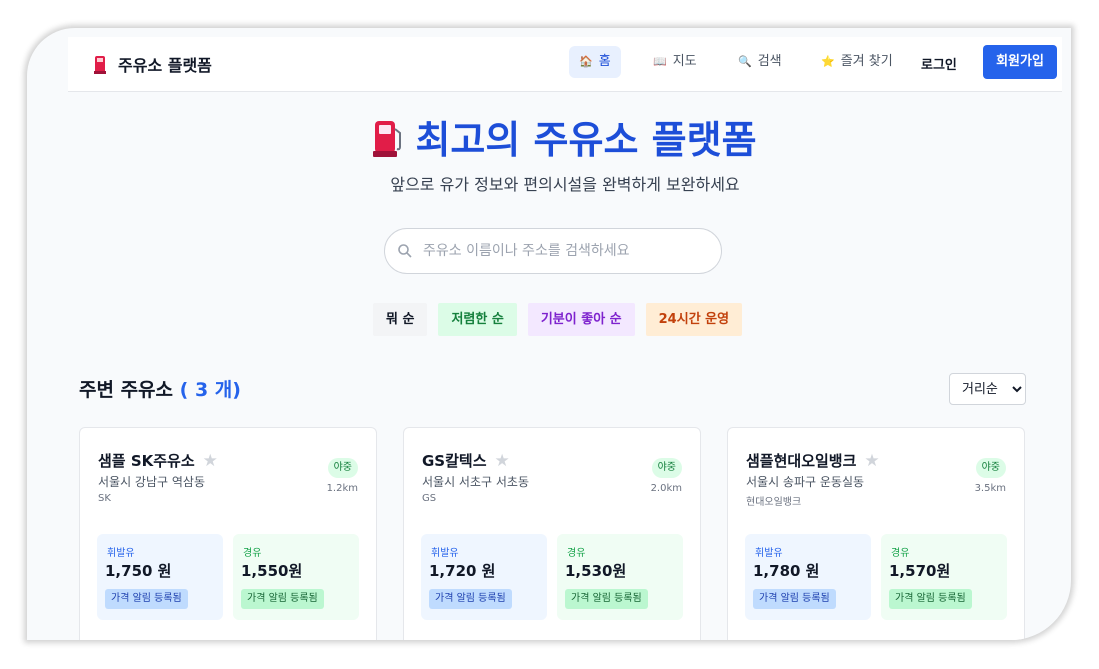 The image size is (1099, 669). I want to click on station-distance: 1.2km, so click(342, 488).